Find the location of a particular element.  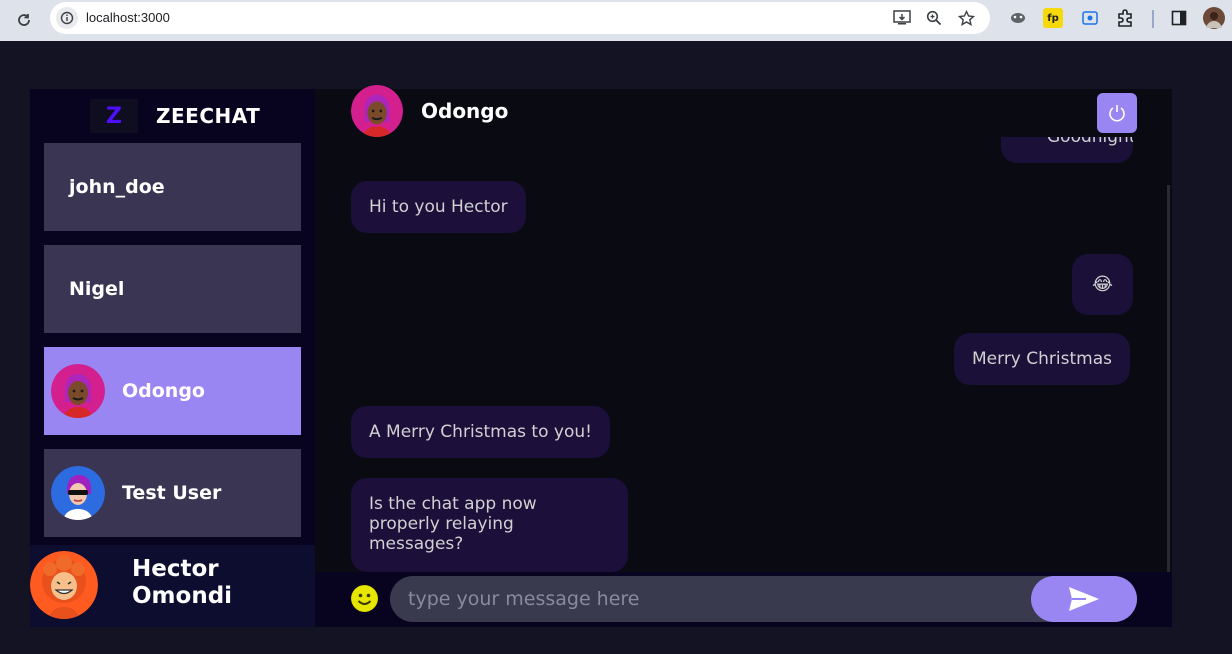

logout-button is located at coordinates (1117, 113).